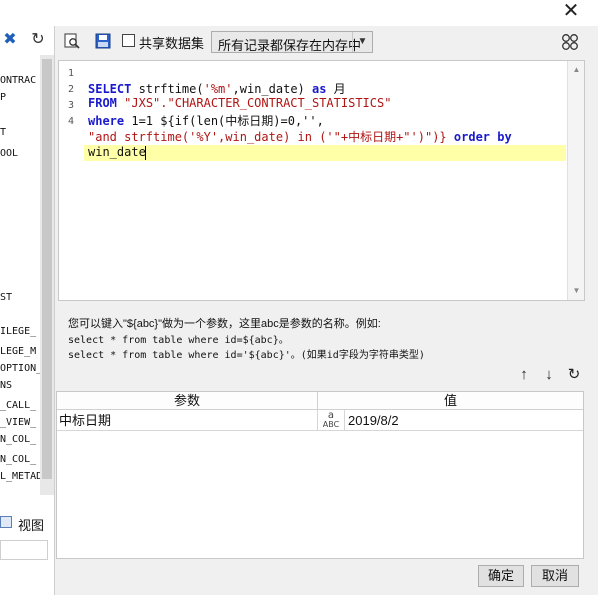 This screenshot has height=595, width=598. Describe the element at coordinates (102, 103) in the screenshot. I see `code-token: FROM` at that location.